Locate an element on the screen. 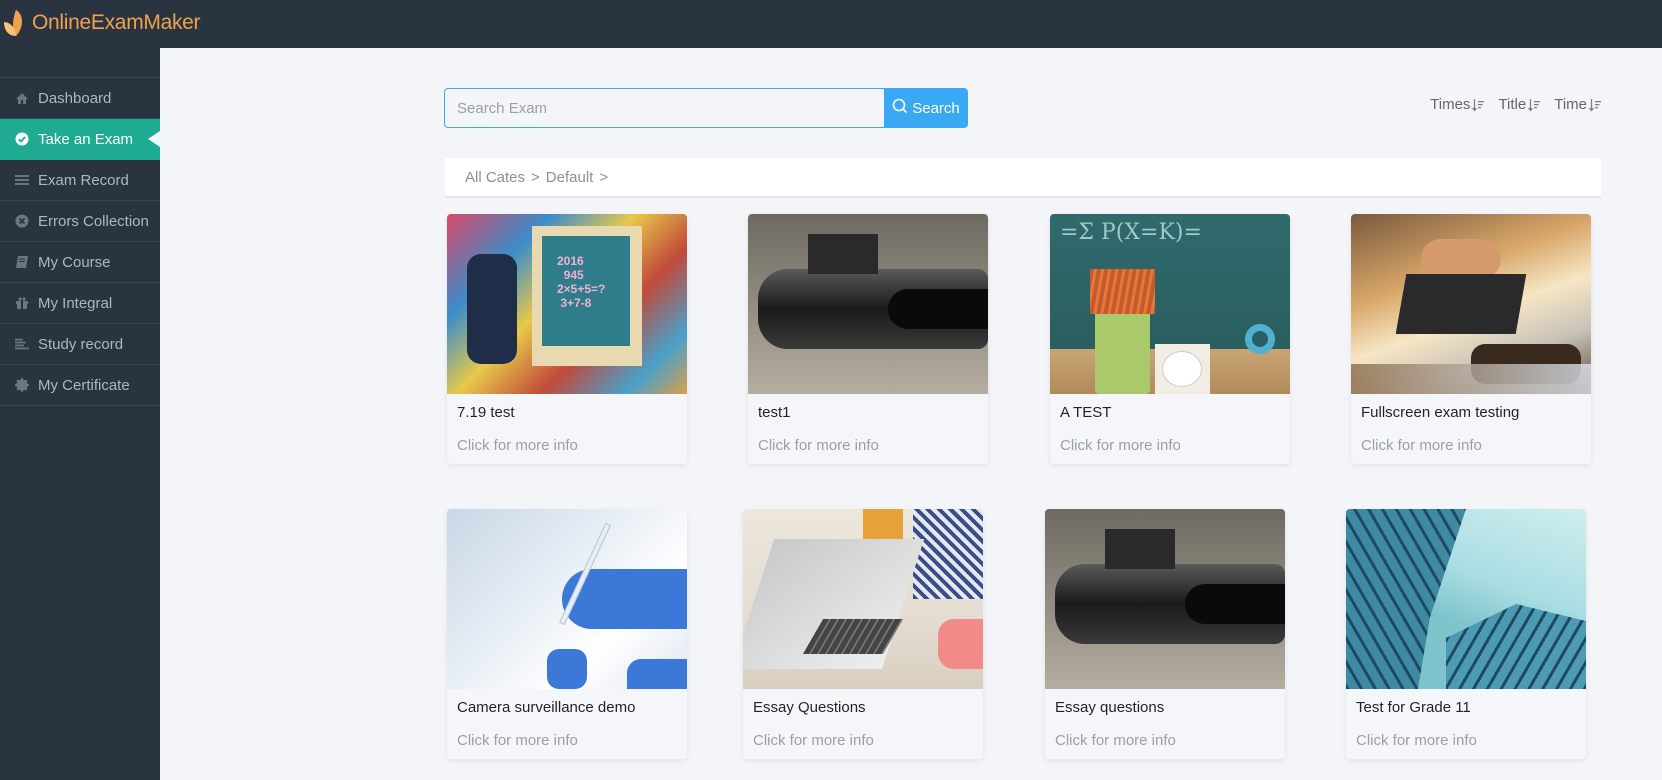  exam-card: Essay Questions Click for more info is located at coordinates (863, 634).